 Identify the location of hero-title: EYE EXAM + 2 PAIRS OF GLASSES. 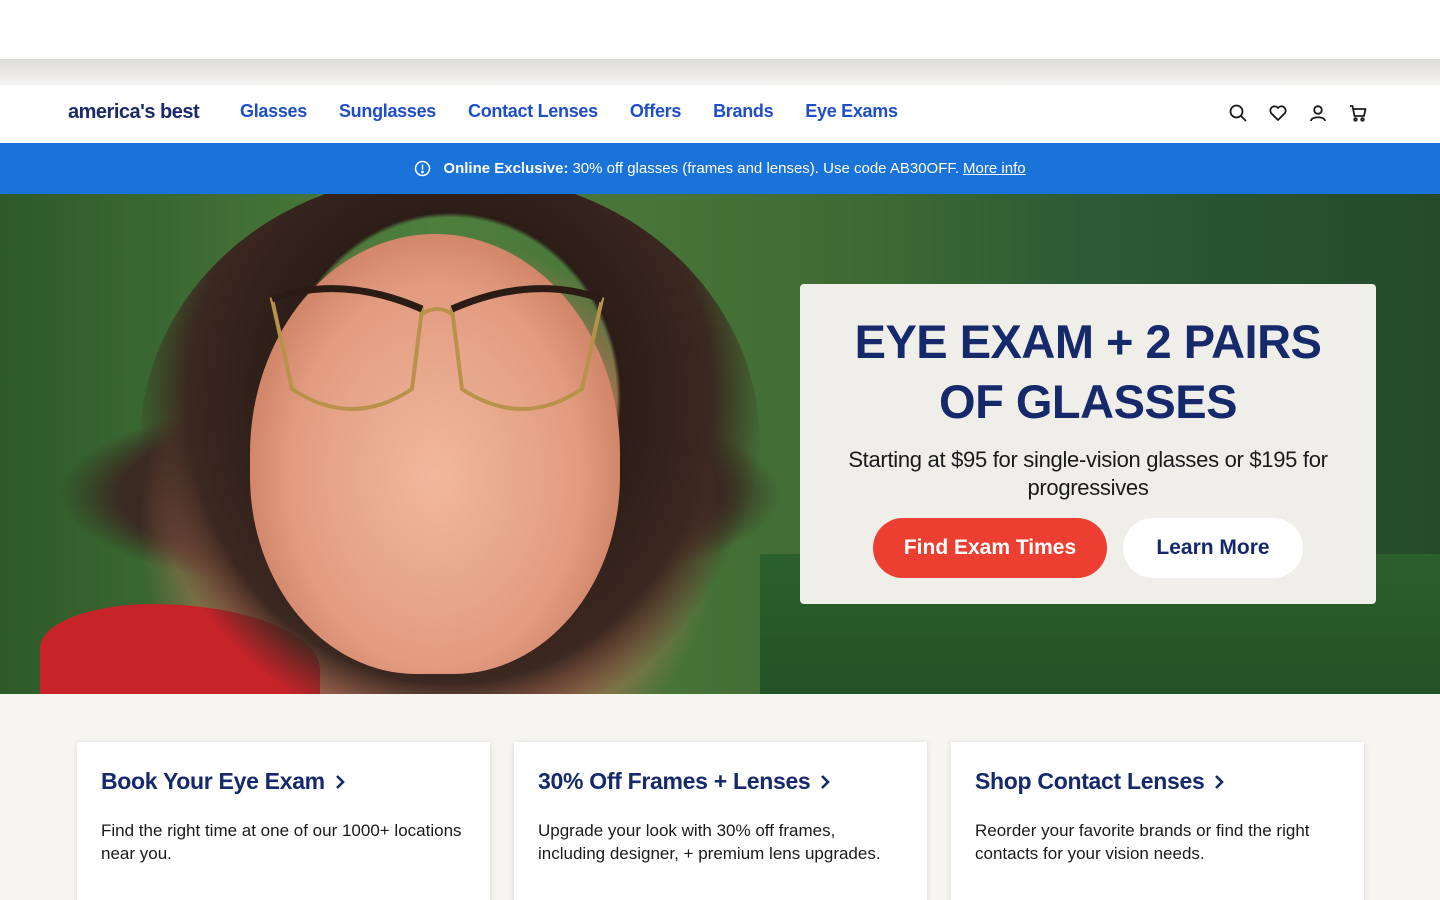
(1088, 371).